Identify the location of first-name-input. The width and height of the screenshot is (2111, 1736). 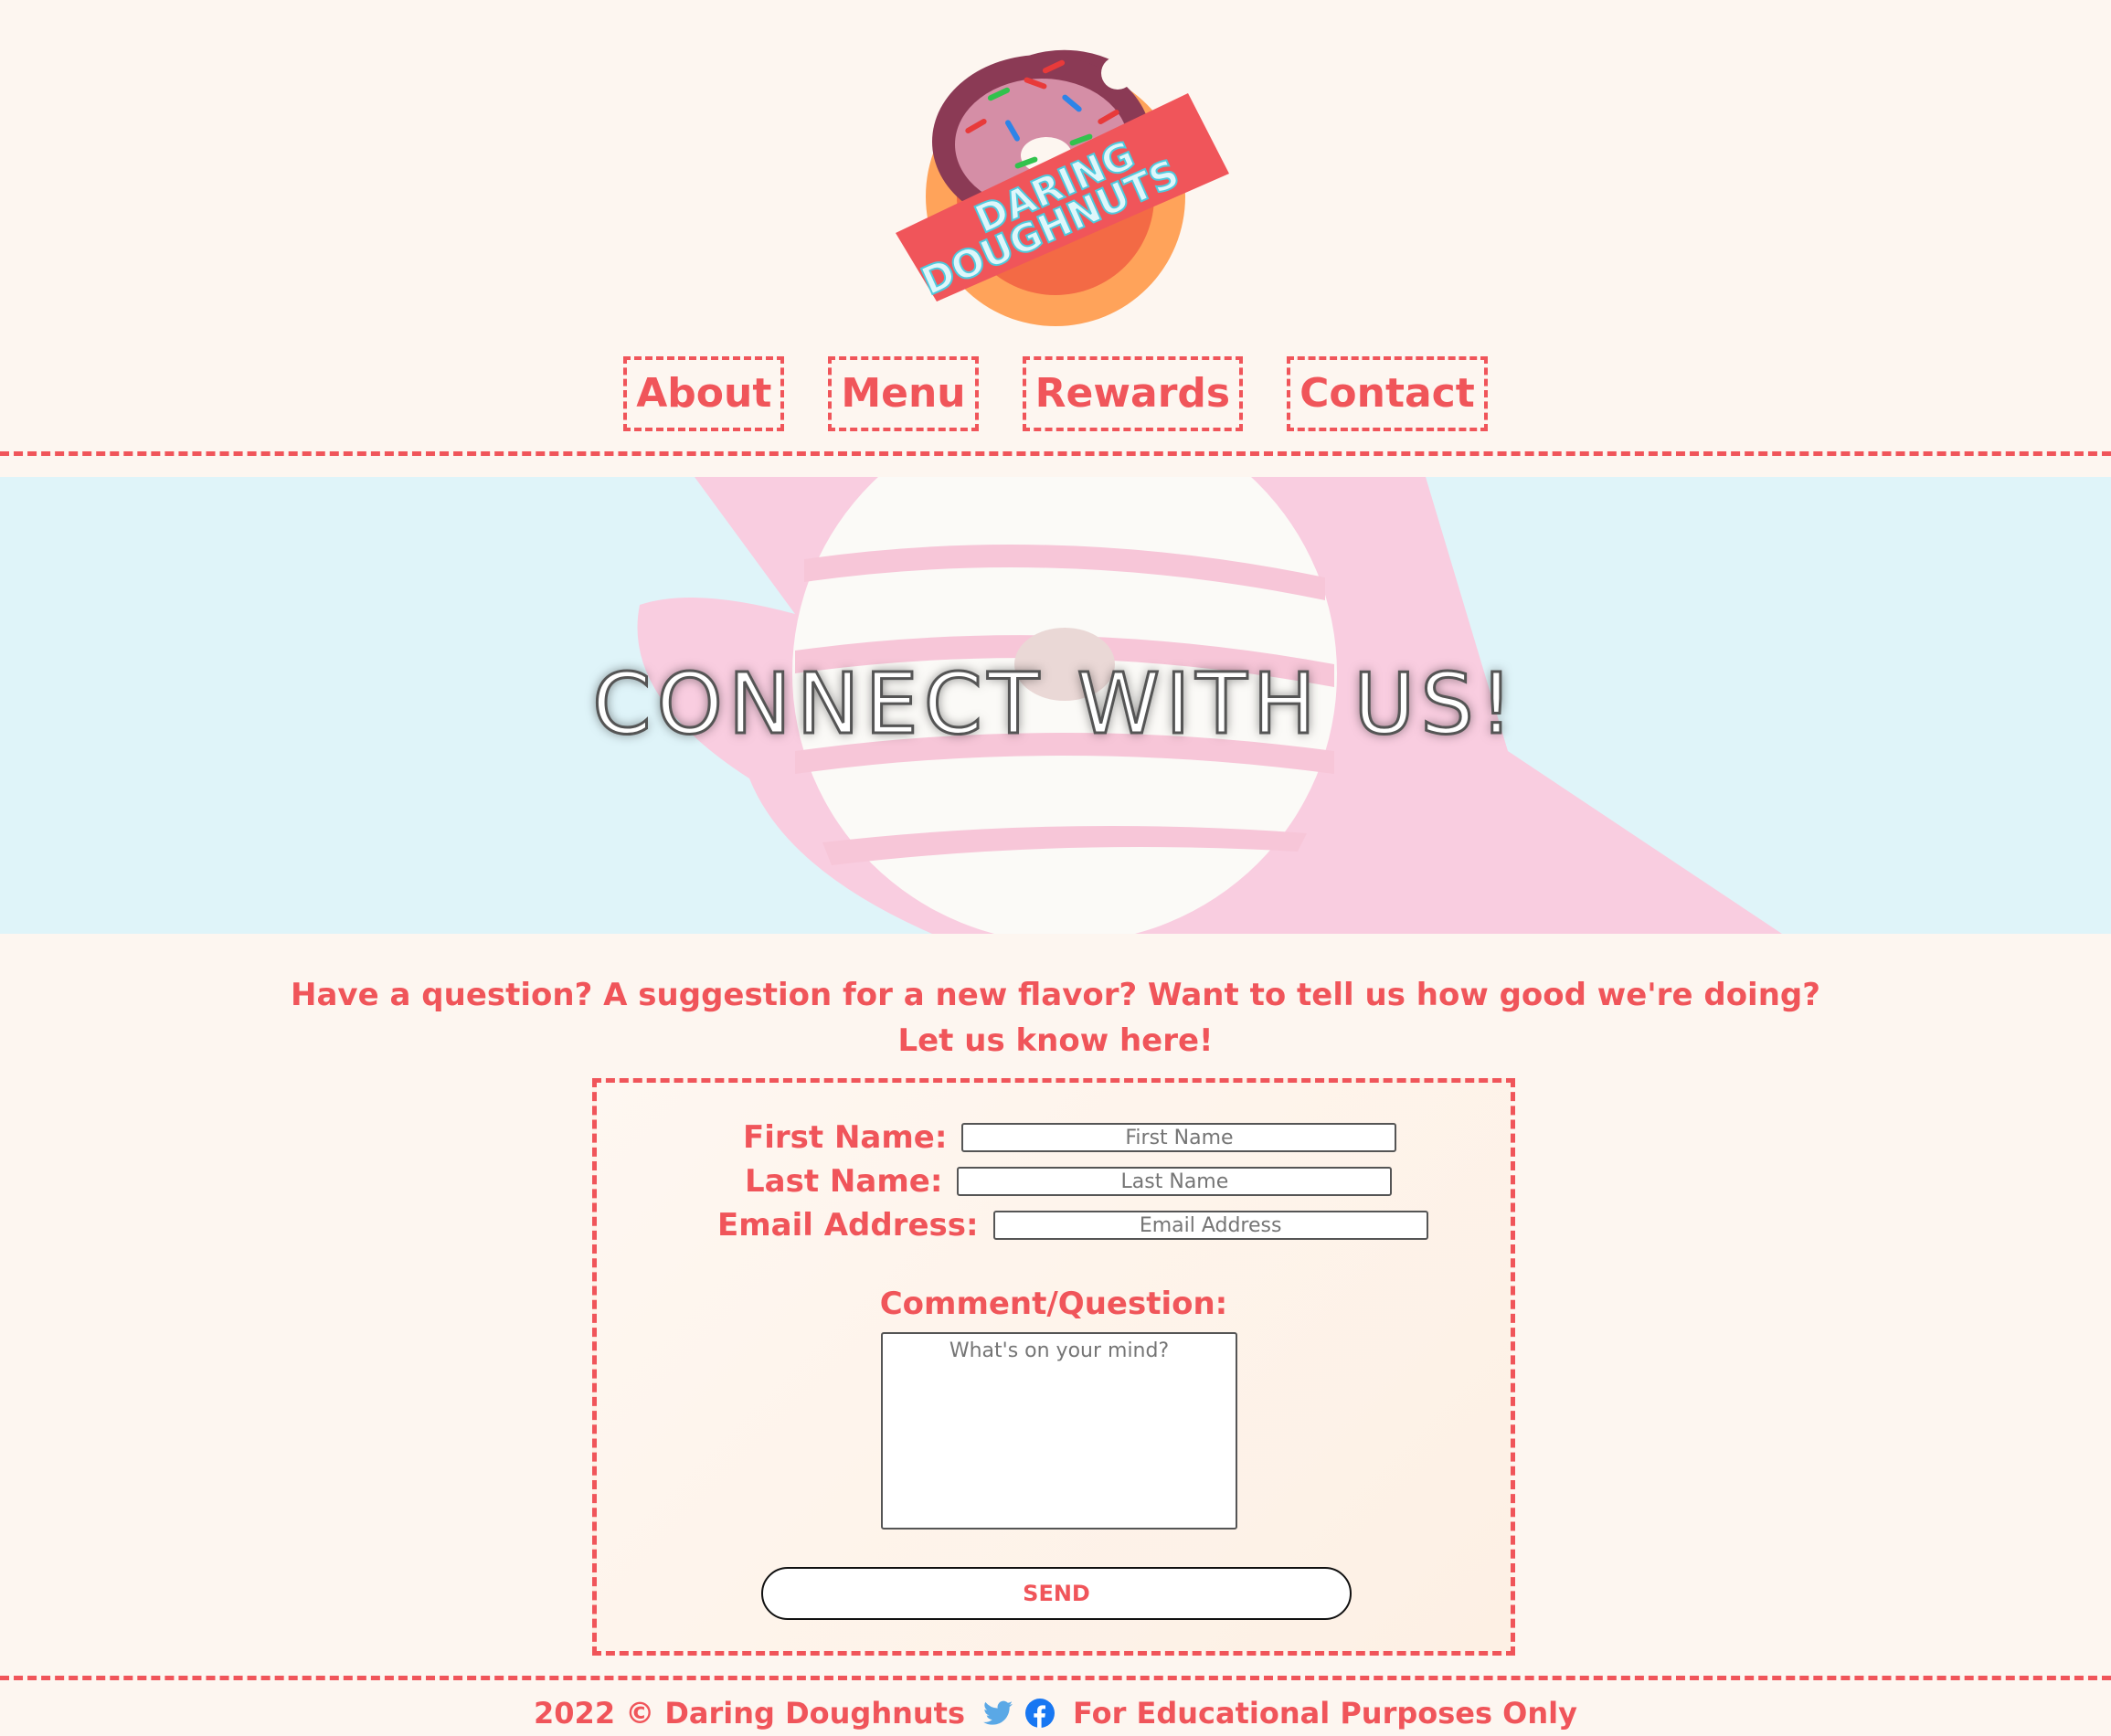
(1179, 1137).